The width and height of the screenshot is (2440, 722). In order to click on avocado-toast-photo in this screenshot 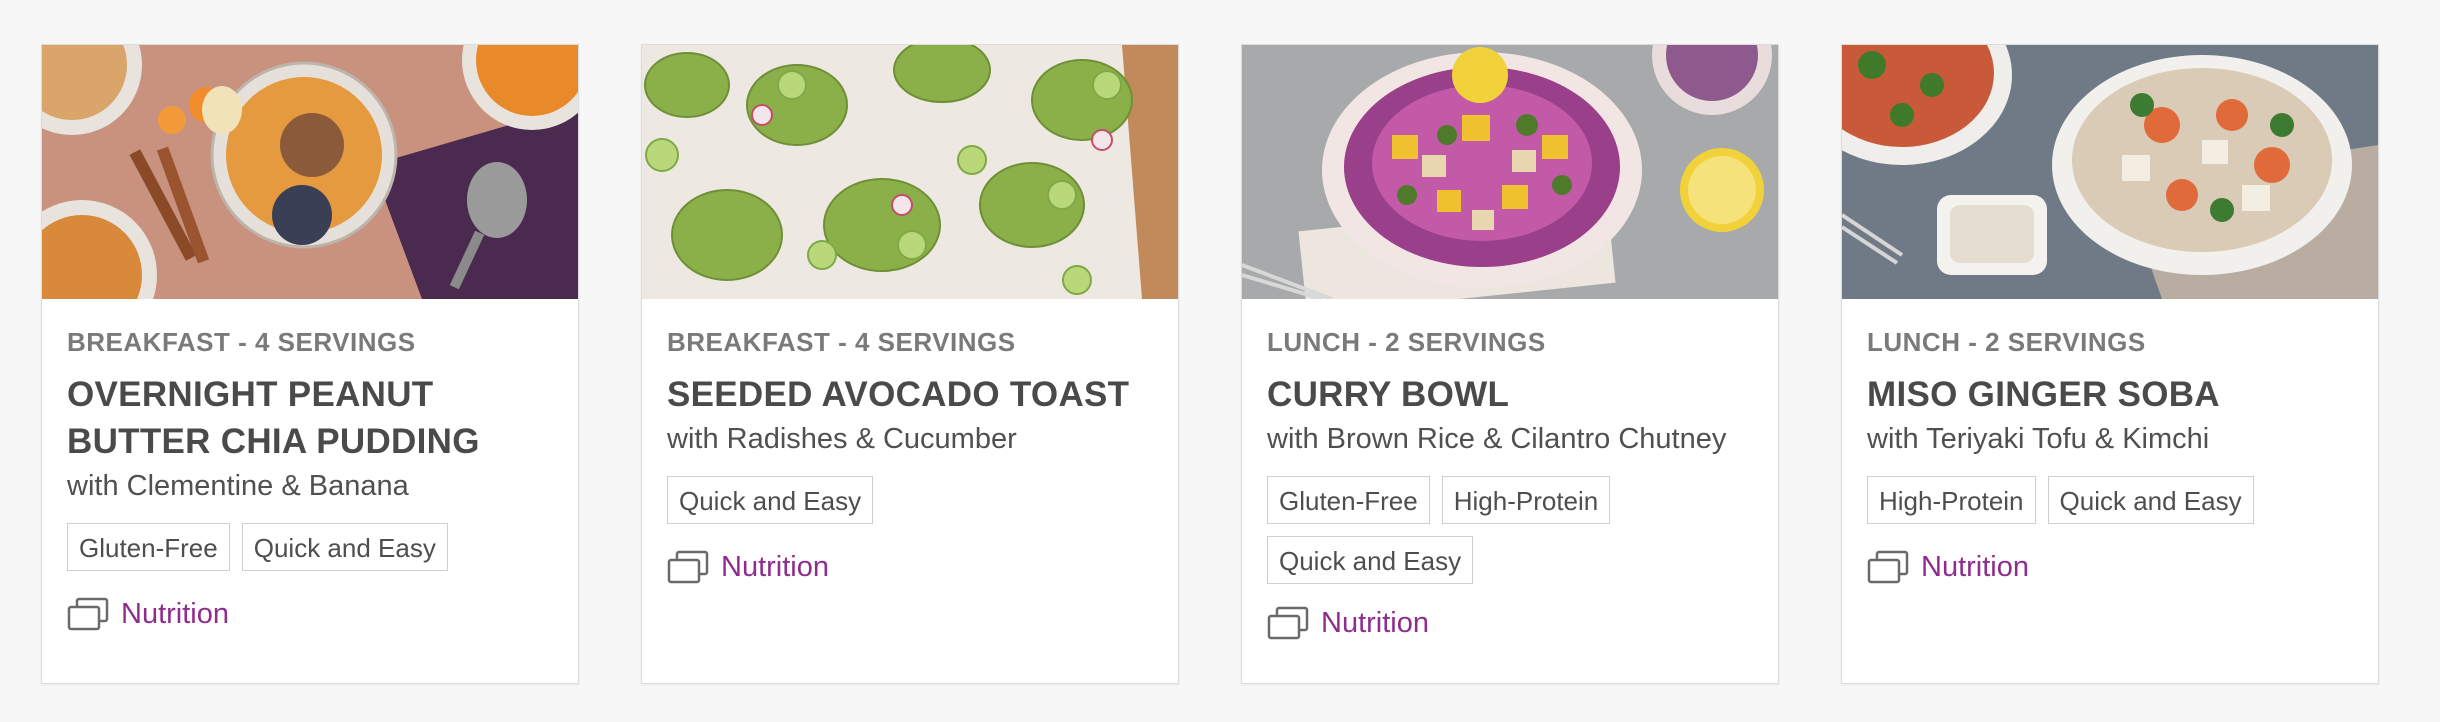, I will do `click(910, 172)`.